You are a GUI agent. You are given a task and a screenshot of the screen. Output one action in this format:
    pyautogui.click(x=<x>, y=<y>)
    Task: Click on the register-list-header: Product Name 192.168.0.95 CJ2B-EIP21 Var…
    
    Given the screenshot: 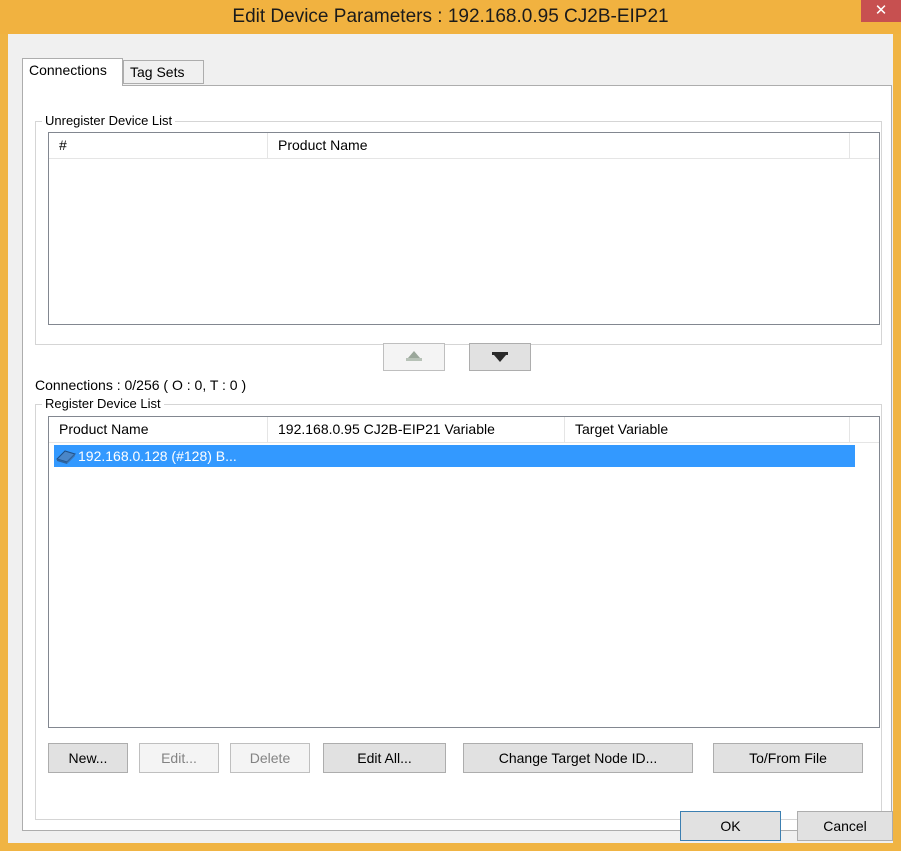 What is the action you would take?
    pyautogui.click(x=464, y=430)
    